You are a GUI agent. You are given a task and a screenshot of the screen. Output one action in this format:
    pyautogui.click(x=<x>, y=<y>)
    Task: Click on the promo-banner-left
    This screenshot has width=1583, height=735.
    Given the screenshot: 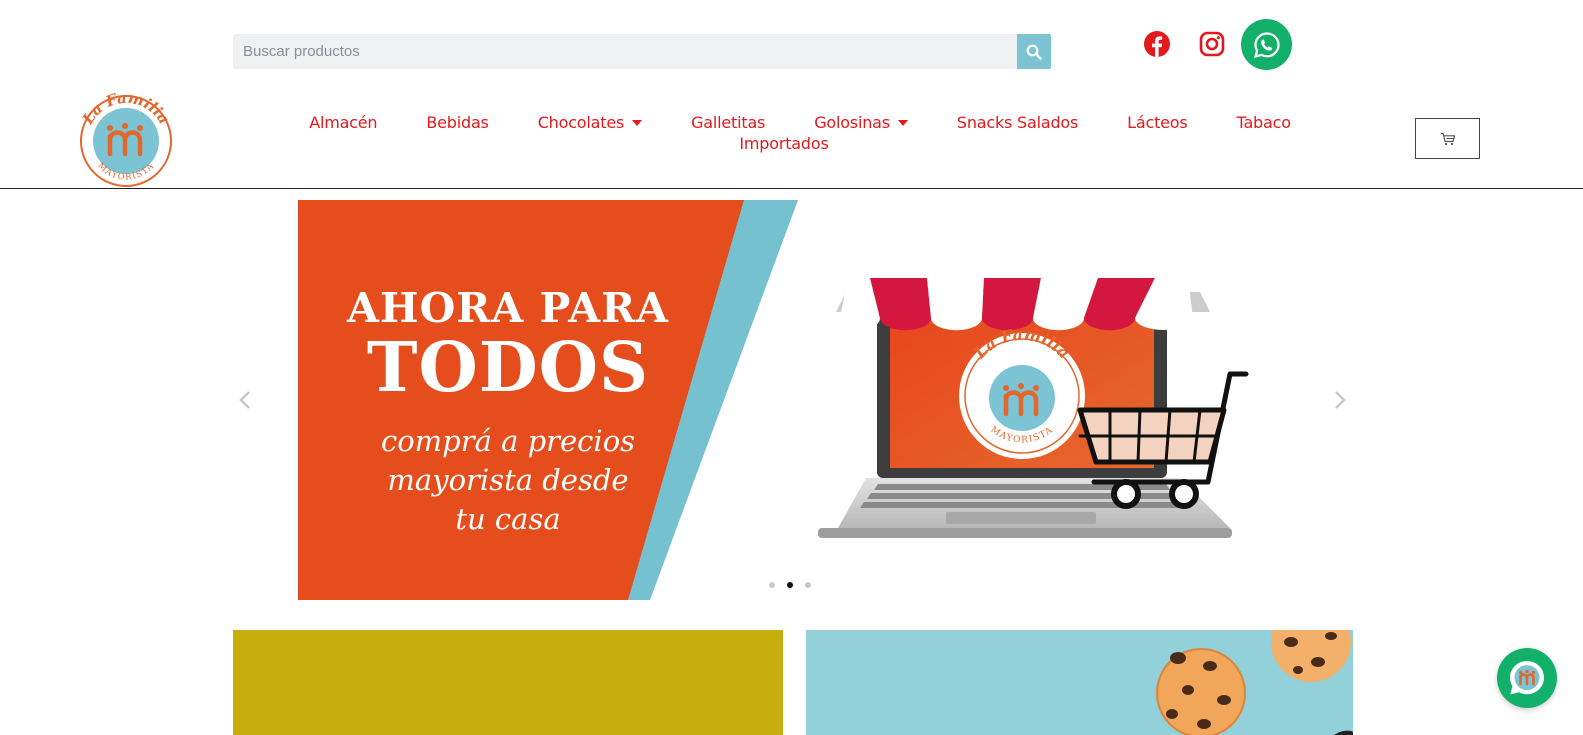 What is the action you would take?
    pyautogui.click(x=508, y=682)
    